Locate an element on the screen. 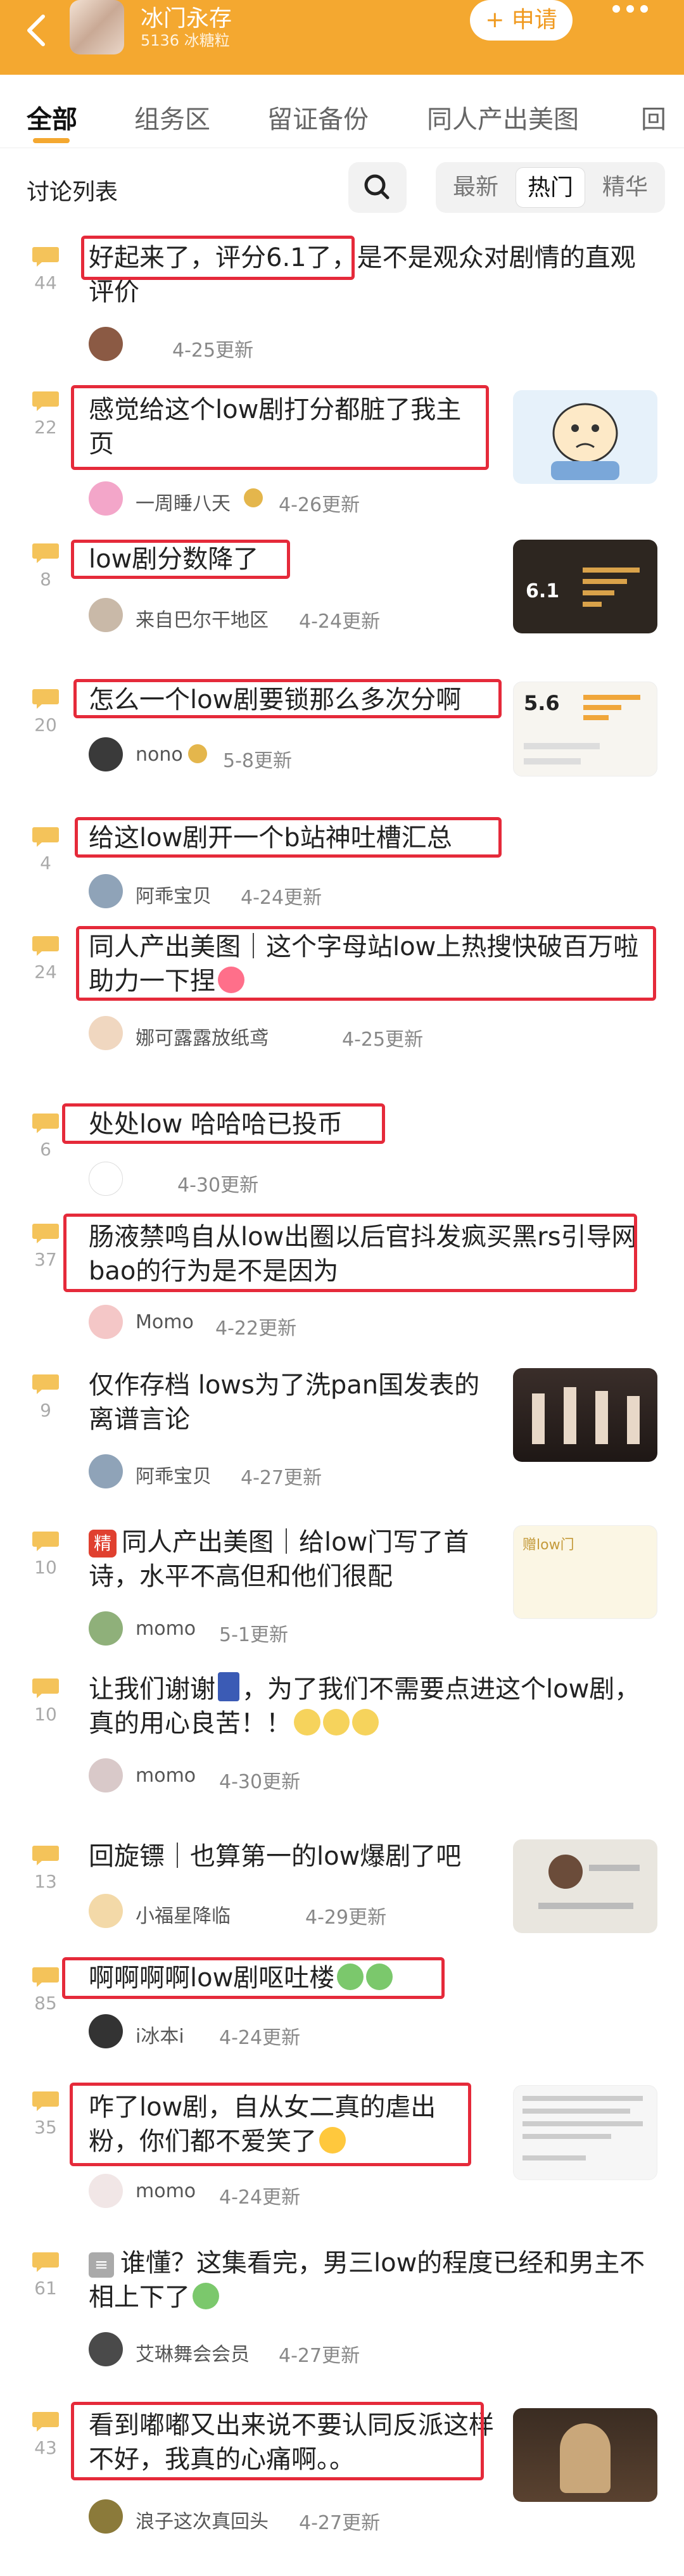 This screenshot has height=2576, width=684. post-item: 8 low剧分数降了 来自巴尔干地区 4-24更新 6.1 is located at coordinates (342, 592).